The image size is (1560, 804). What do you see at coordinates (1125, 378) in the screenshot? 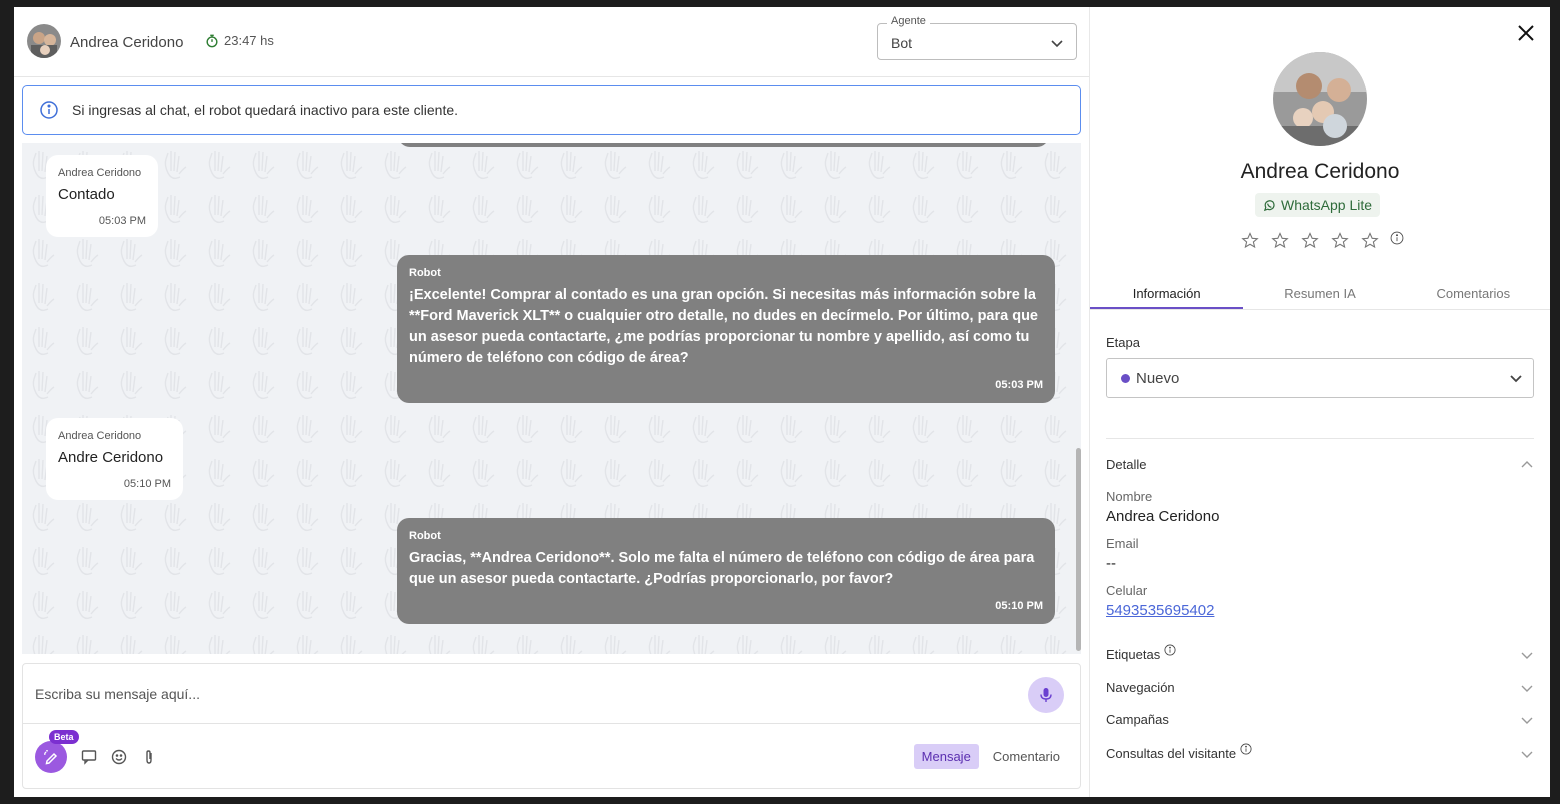
I see `stage-color-dot` at bounding box center [1125, 378].